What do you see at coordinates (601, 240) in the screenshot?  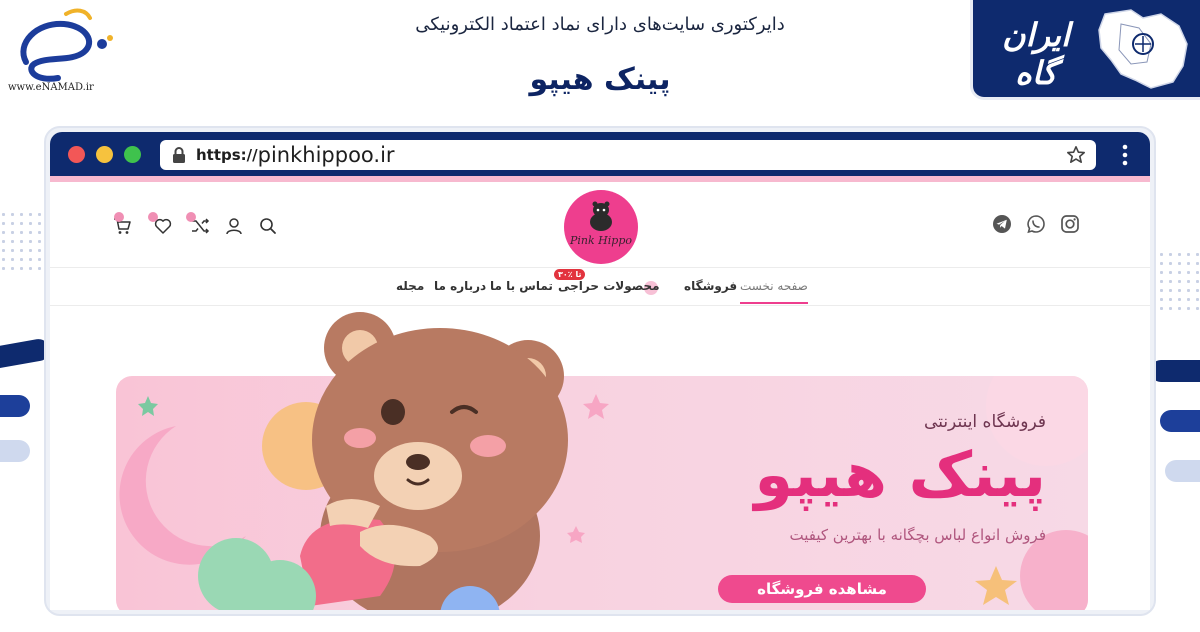 I see `brand-logo-text: Pink Hippo` at bounding box center [601, 240].